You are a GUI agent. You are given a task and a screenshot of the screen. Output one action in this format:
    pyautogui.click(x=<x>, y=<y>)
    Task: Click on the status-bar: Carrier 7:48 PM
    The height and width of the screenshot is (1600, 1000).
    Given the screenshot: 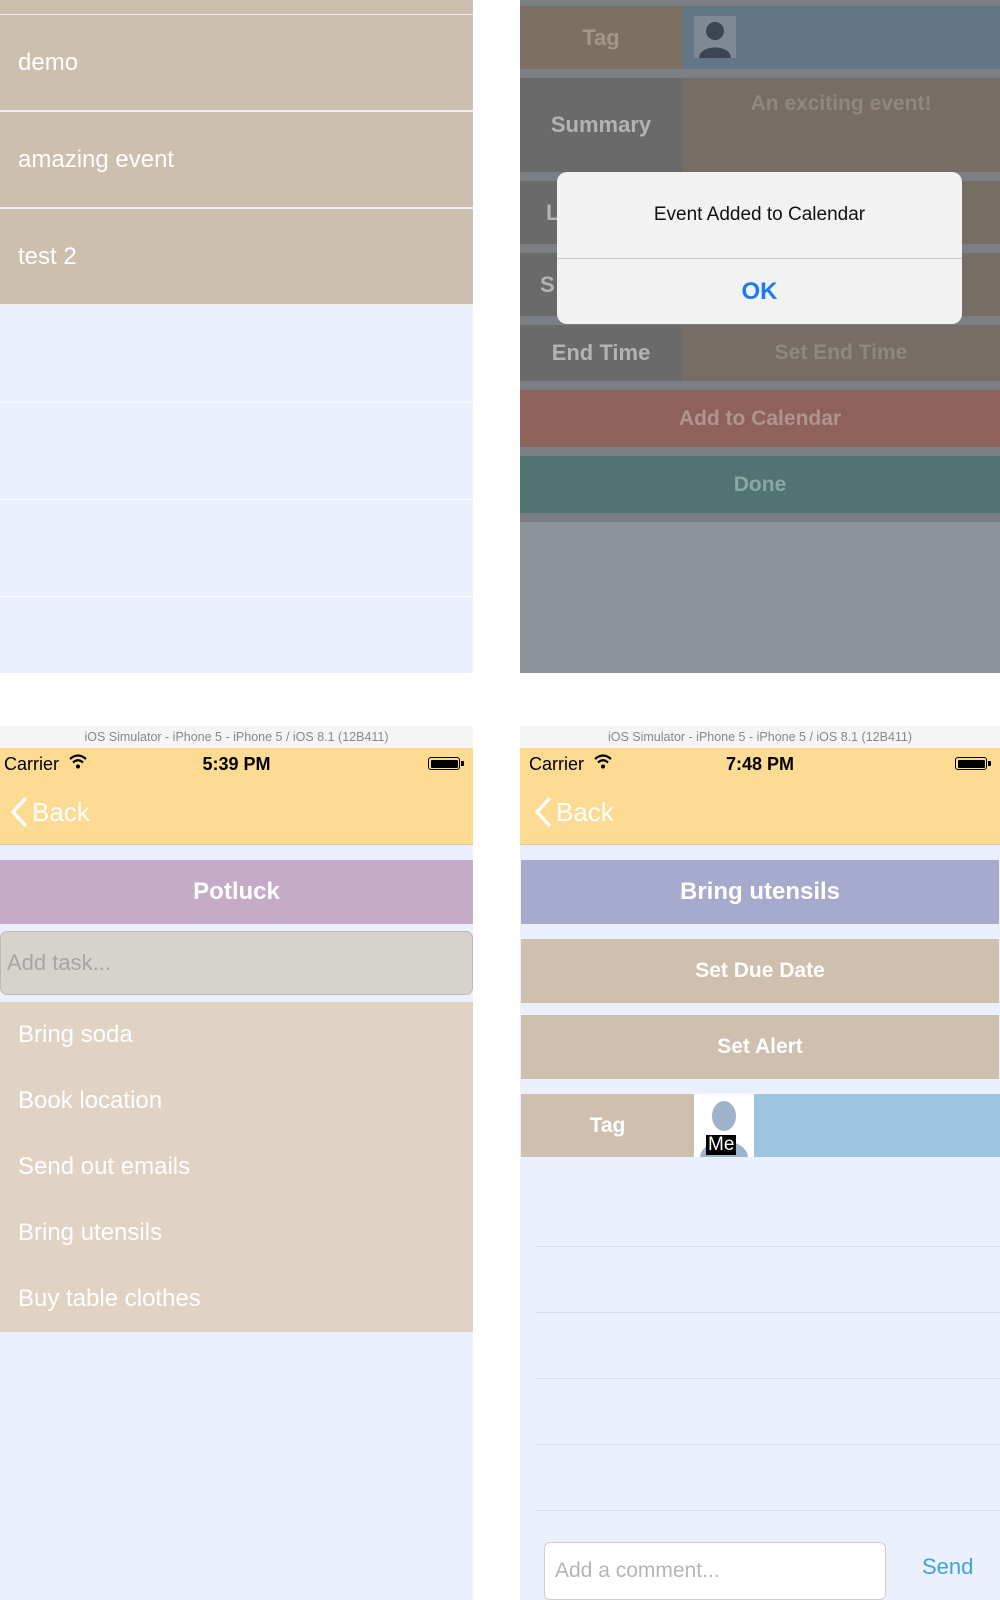 What is the action you would take?
    pyautogui.click(x=760, y=764)
    